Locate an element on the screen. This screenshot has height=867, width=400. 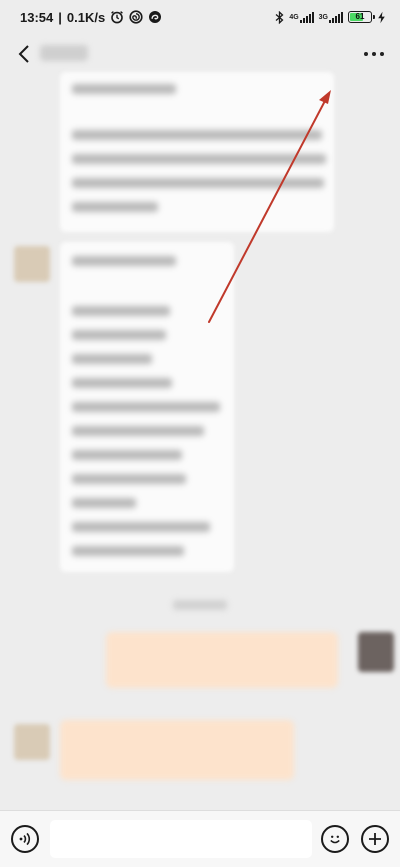
back-button is located at coordinates (24, 54).